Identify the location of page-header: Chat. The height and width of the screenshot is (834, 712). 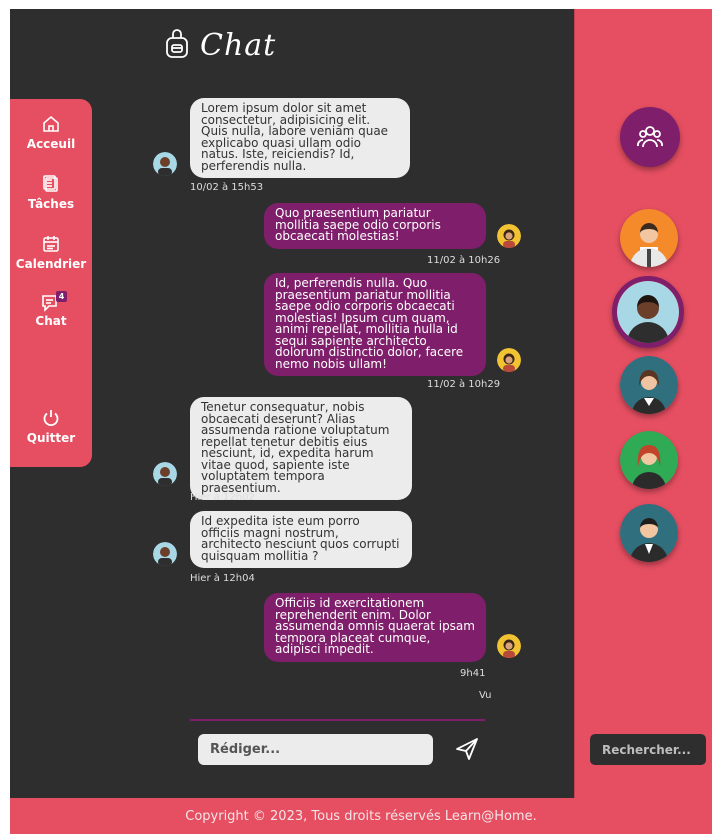
(220, 45).